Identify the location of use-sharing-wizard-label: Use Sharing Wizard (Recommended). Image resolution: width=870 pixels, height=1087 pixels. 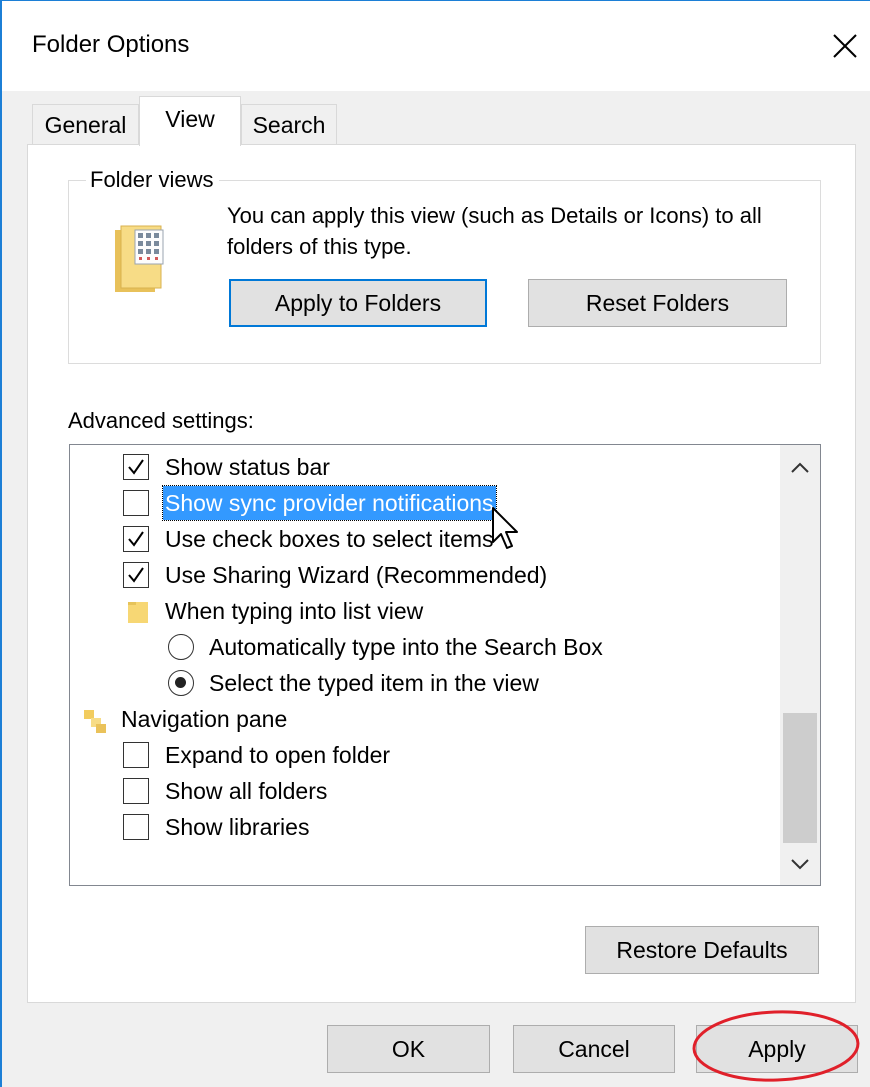
(356, 575).